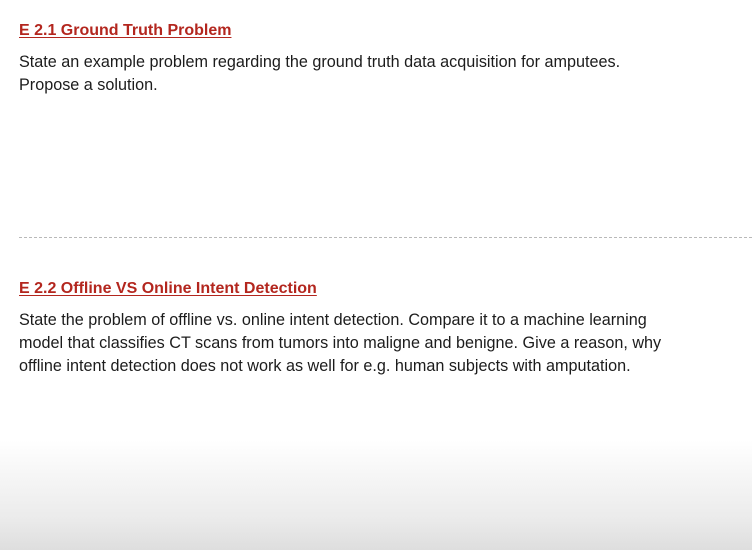 The width and height of the screenshot is (752, 550). Describe the element at coordinates (168, 288) in the screenshot. I see `section-heading: E 2.2 Offline VS Online Intent Detection` at that location.